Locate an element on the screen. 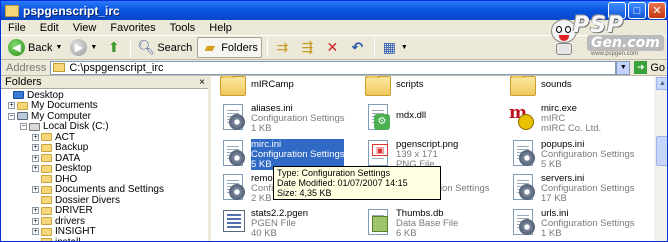  tree-item-folder: install is located at coordinates (104, 239).